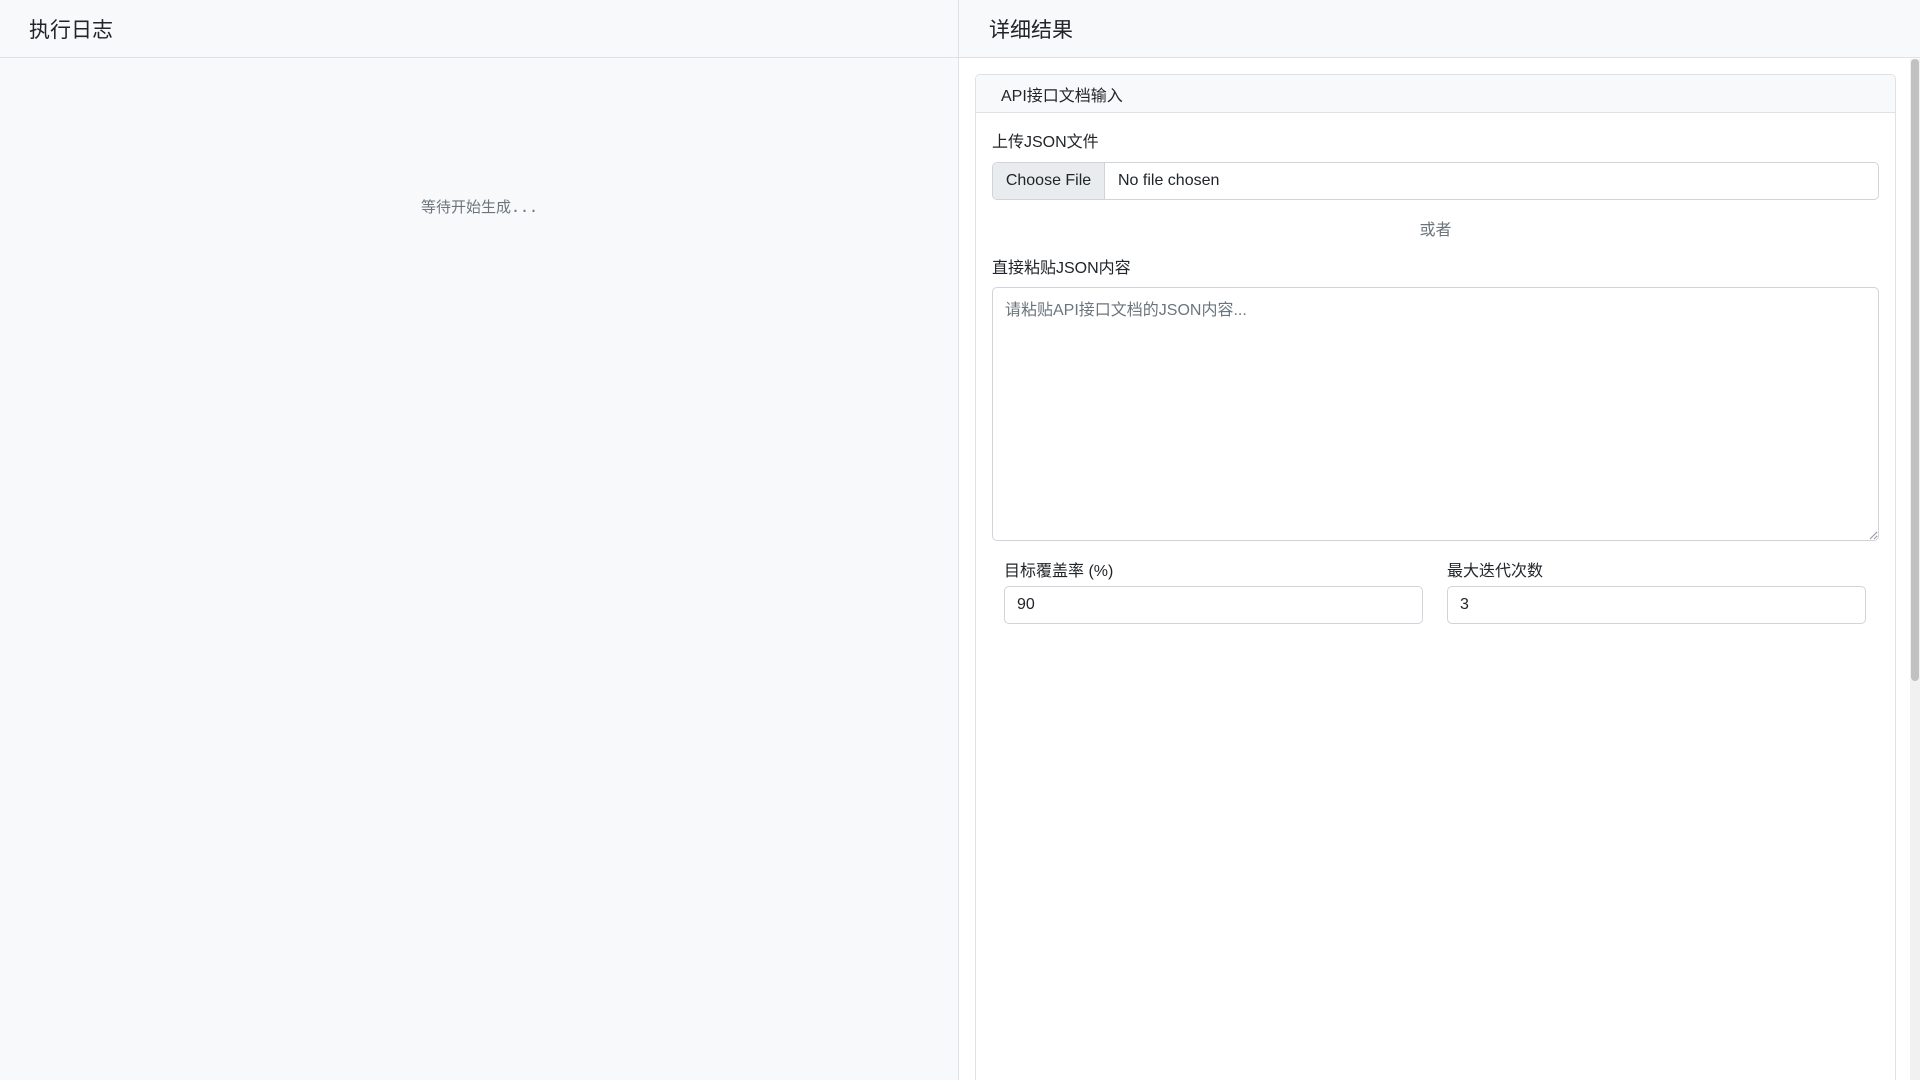  I want to click on result-scrollbar-thumb, so click(1915, 370).